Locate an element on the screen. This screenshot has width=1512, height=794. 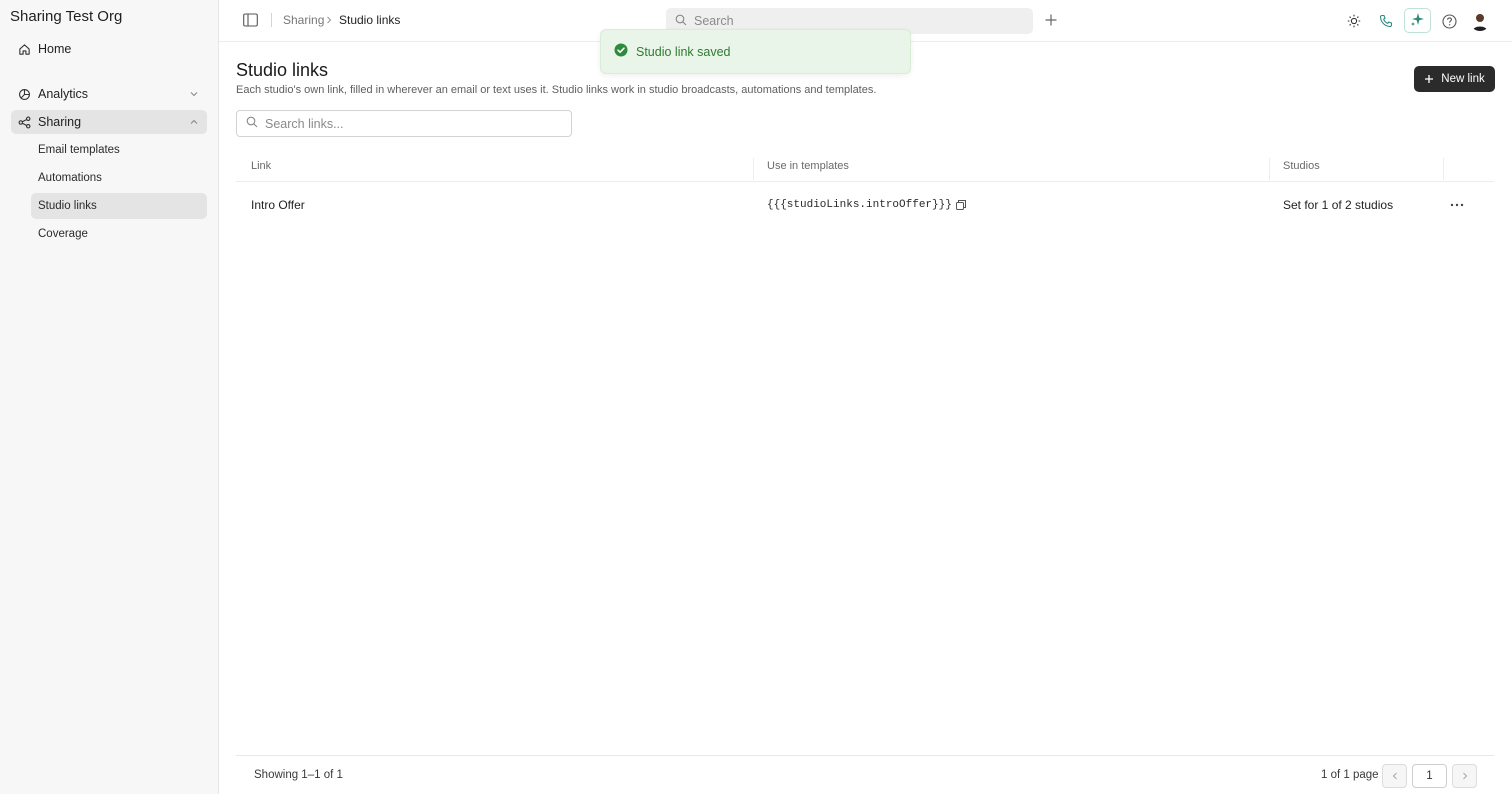
sidebar-item-home: Home is located at coordinates (109, 49).